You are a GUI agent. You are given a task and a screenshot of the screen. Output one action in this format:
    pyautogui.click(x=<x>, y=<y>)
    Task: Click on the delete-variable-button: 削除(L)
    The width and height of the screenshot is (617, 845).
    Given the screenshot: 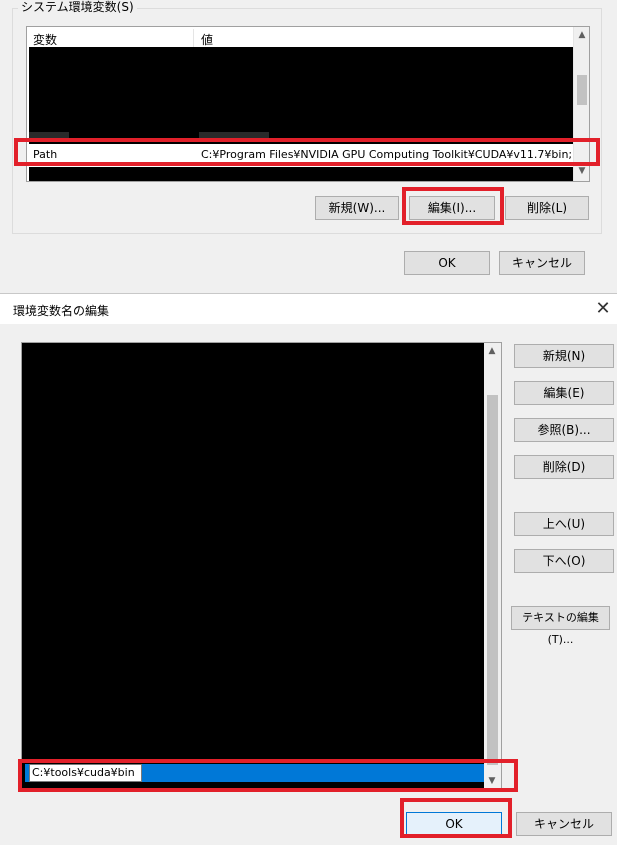 What is the action you would take?
    pyautogui.click(x=547, y=208)
    